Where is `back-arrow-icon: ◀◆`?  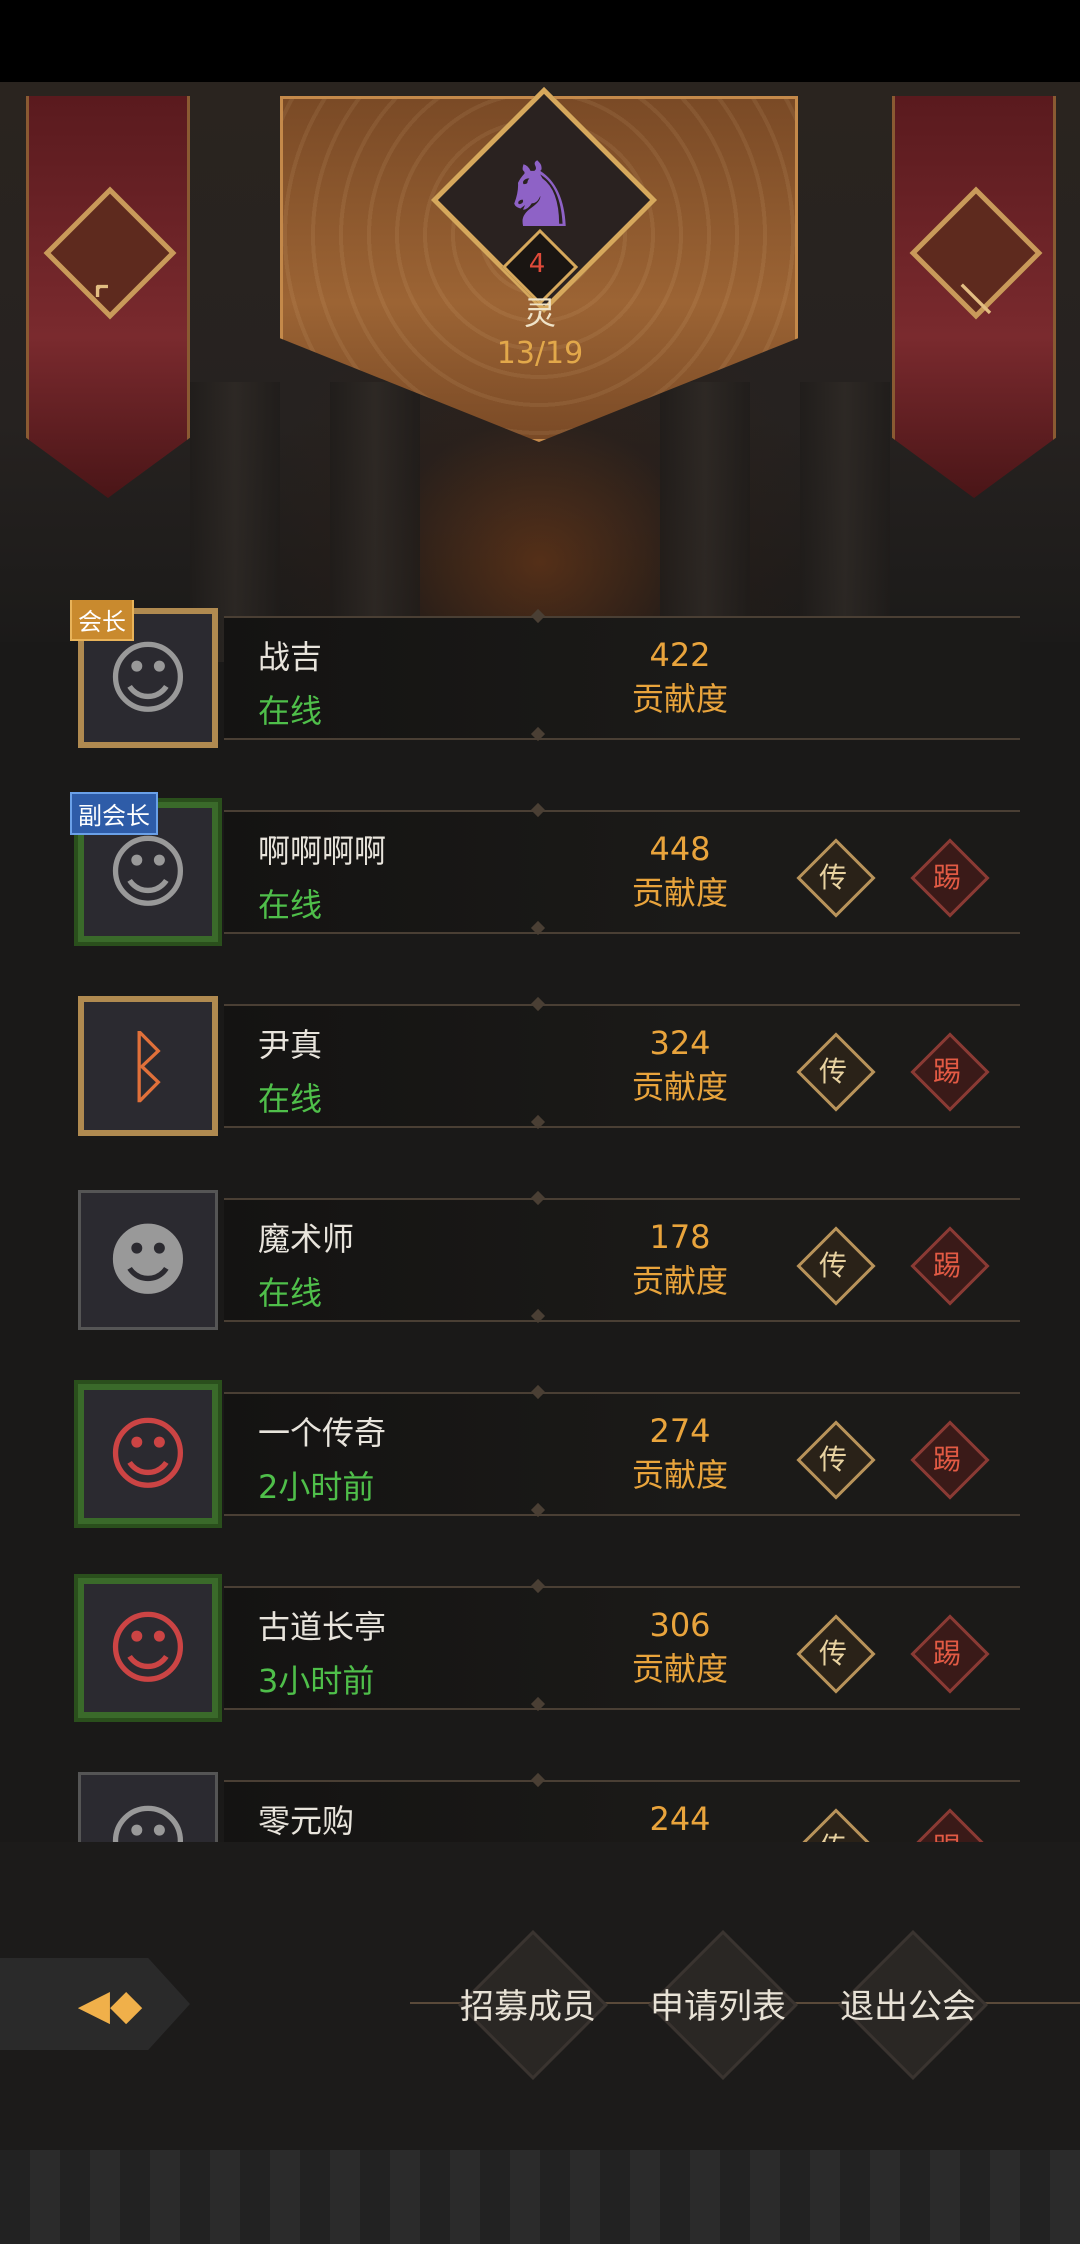
back-arrow-icon: ◀◆ is located at coordinates (110, 2004).